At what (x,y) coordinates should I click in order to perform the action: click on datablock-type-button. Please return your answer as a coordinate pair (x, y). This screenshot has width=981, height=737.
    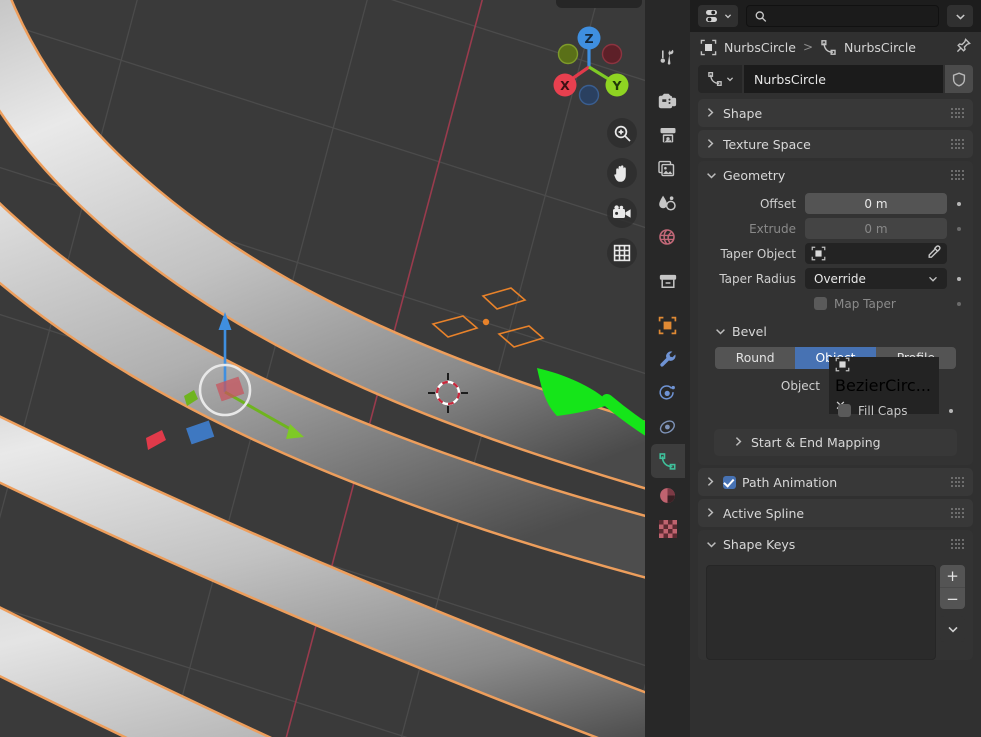
    Looking at the image, I should click on (720, 79).